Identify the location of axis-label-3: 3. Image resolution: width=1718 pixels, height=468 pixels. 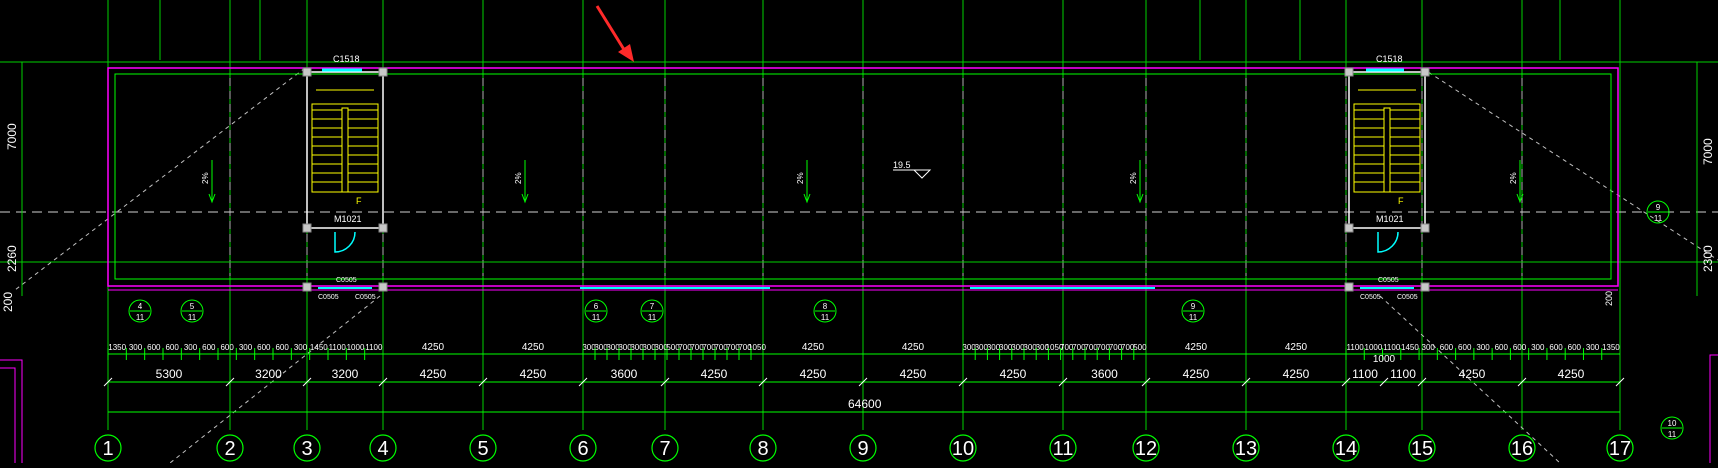
(306, 449).